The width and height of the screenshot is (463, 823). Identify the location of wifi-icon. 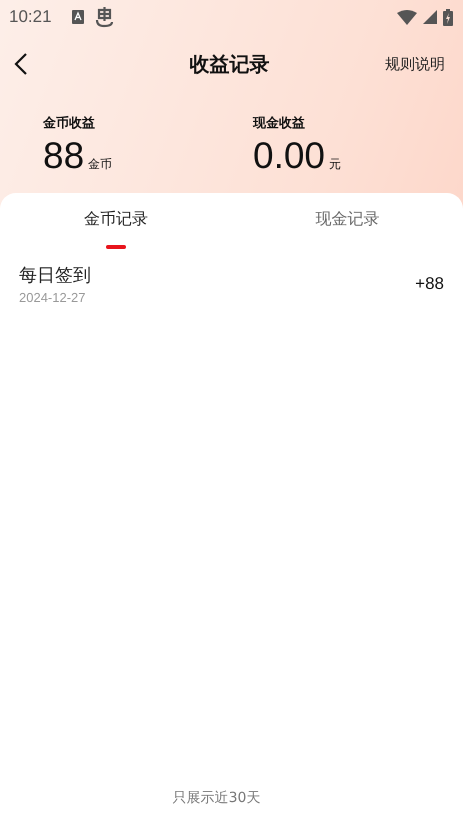
(407, 17).